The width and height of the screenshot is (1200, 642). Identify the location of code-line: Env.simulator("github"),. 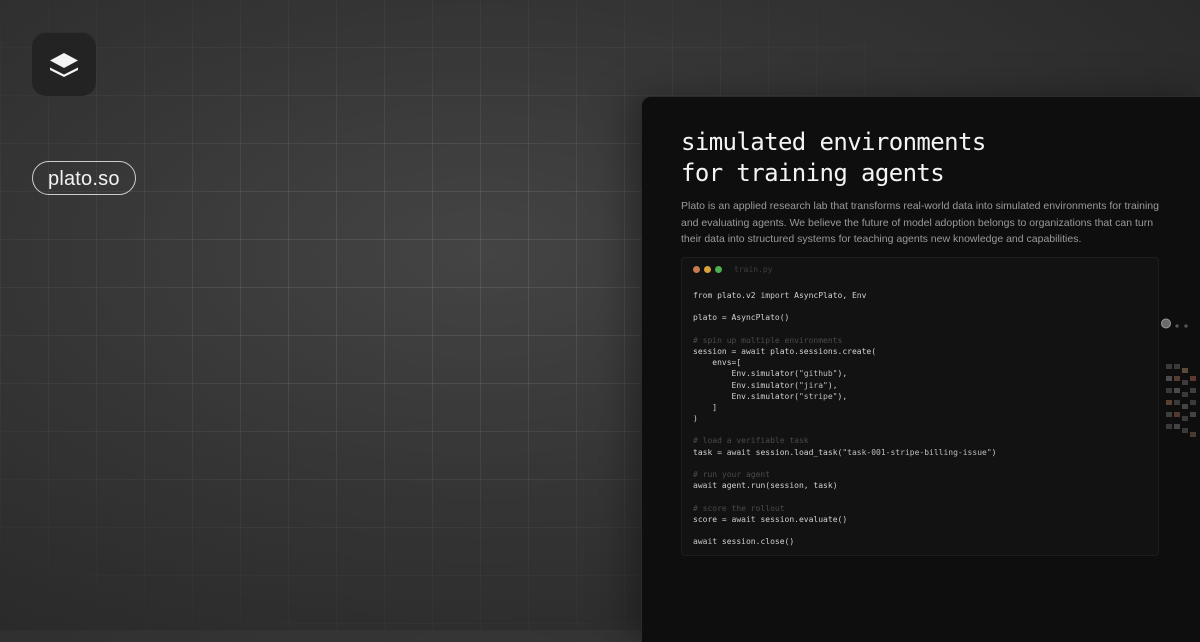
(844, 373).